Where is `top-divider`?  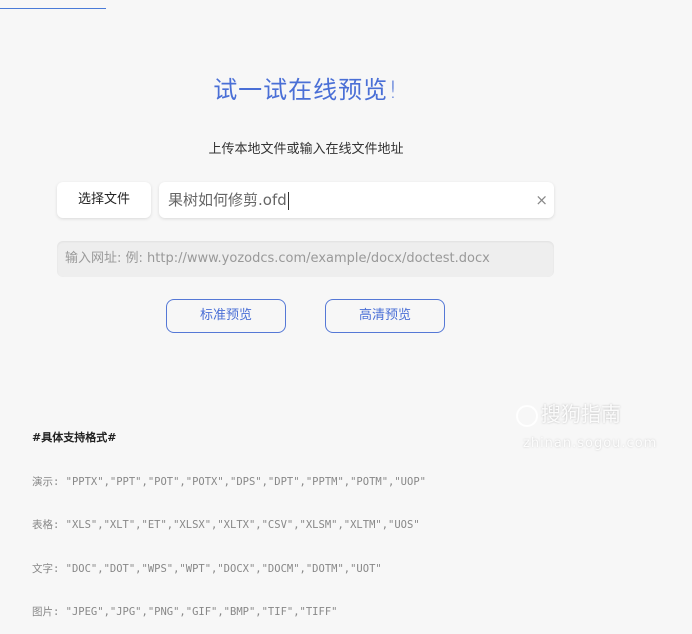
top-divider is located at coordinates (53, 8).